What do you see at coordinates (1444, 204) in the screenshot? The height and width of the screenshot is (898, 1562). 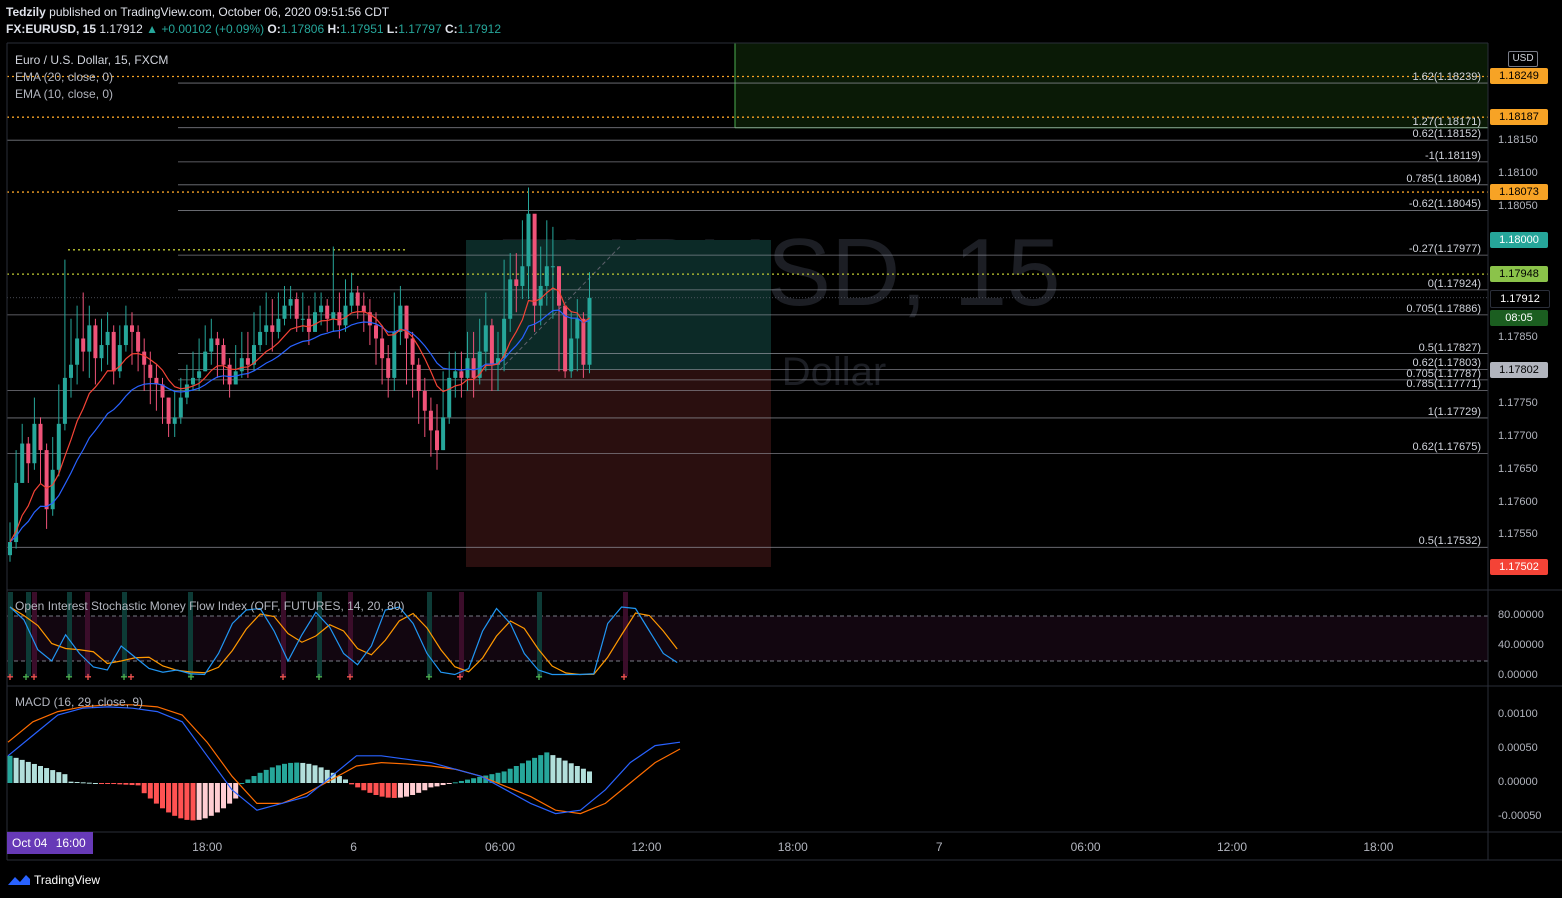 I see `fib-label: -0.62(1.18045)` at bounding box center [1444, 204].